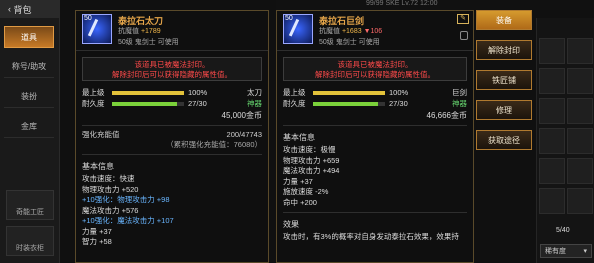 The image size is (594, 263). I want to click on status-bar: 99/99 SKE Lv.72 12:00, so click(435, 5).